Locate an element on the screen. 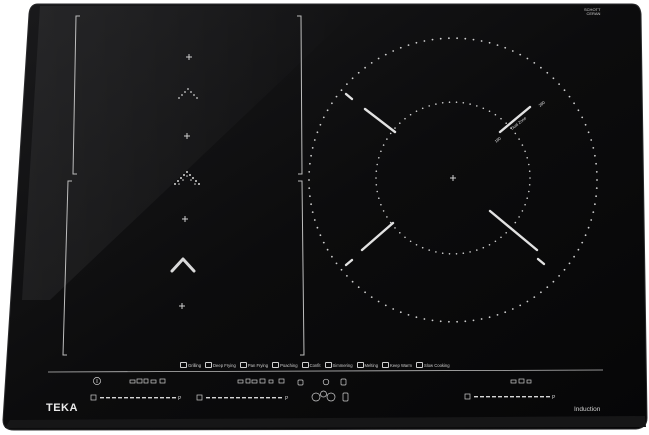  function-label: Slow Cooking is located at coordinates (436, 365).